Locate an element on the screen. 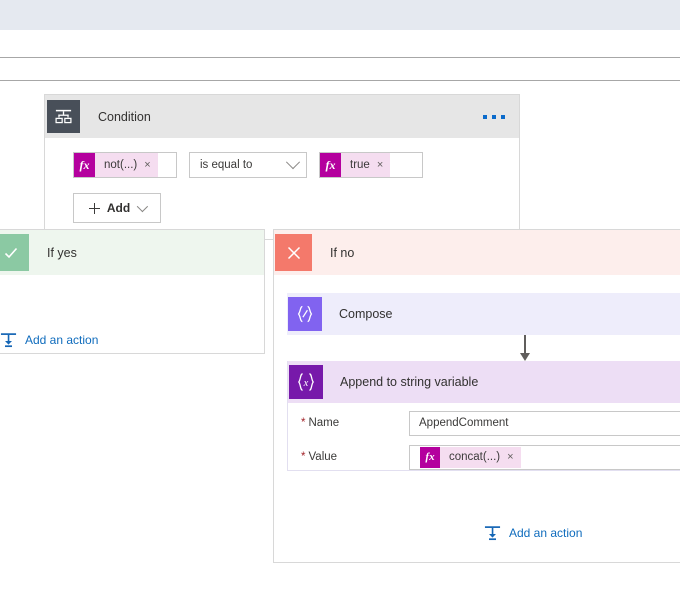 The width and height of the screenshot is (680, 594). value-token-pill: concat(...) × is located at coordinates (480, 457).